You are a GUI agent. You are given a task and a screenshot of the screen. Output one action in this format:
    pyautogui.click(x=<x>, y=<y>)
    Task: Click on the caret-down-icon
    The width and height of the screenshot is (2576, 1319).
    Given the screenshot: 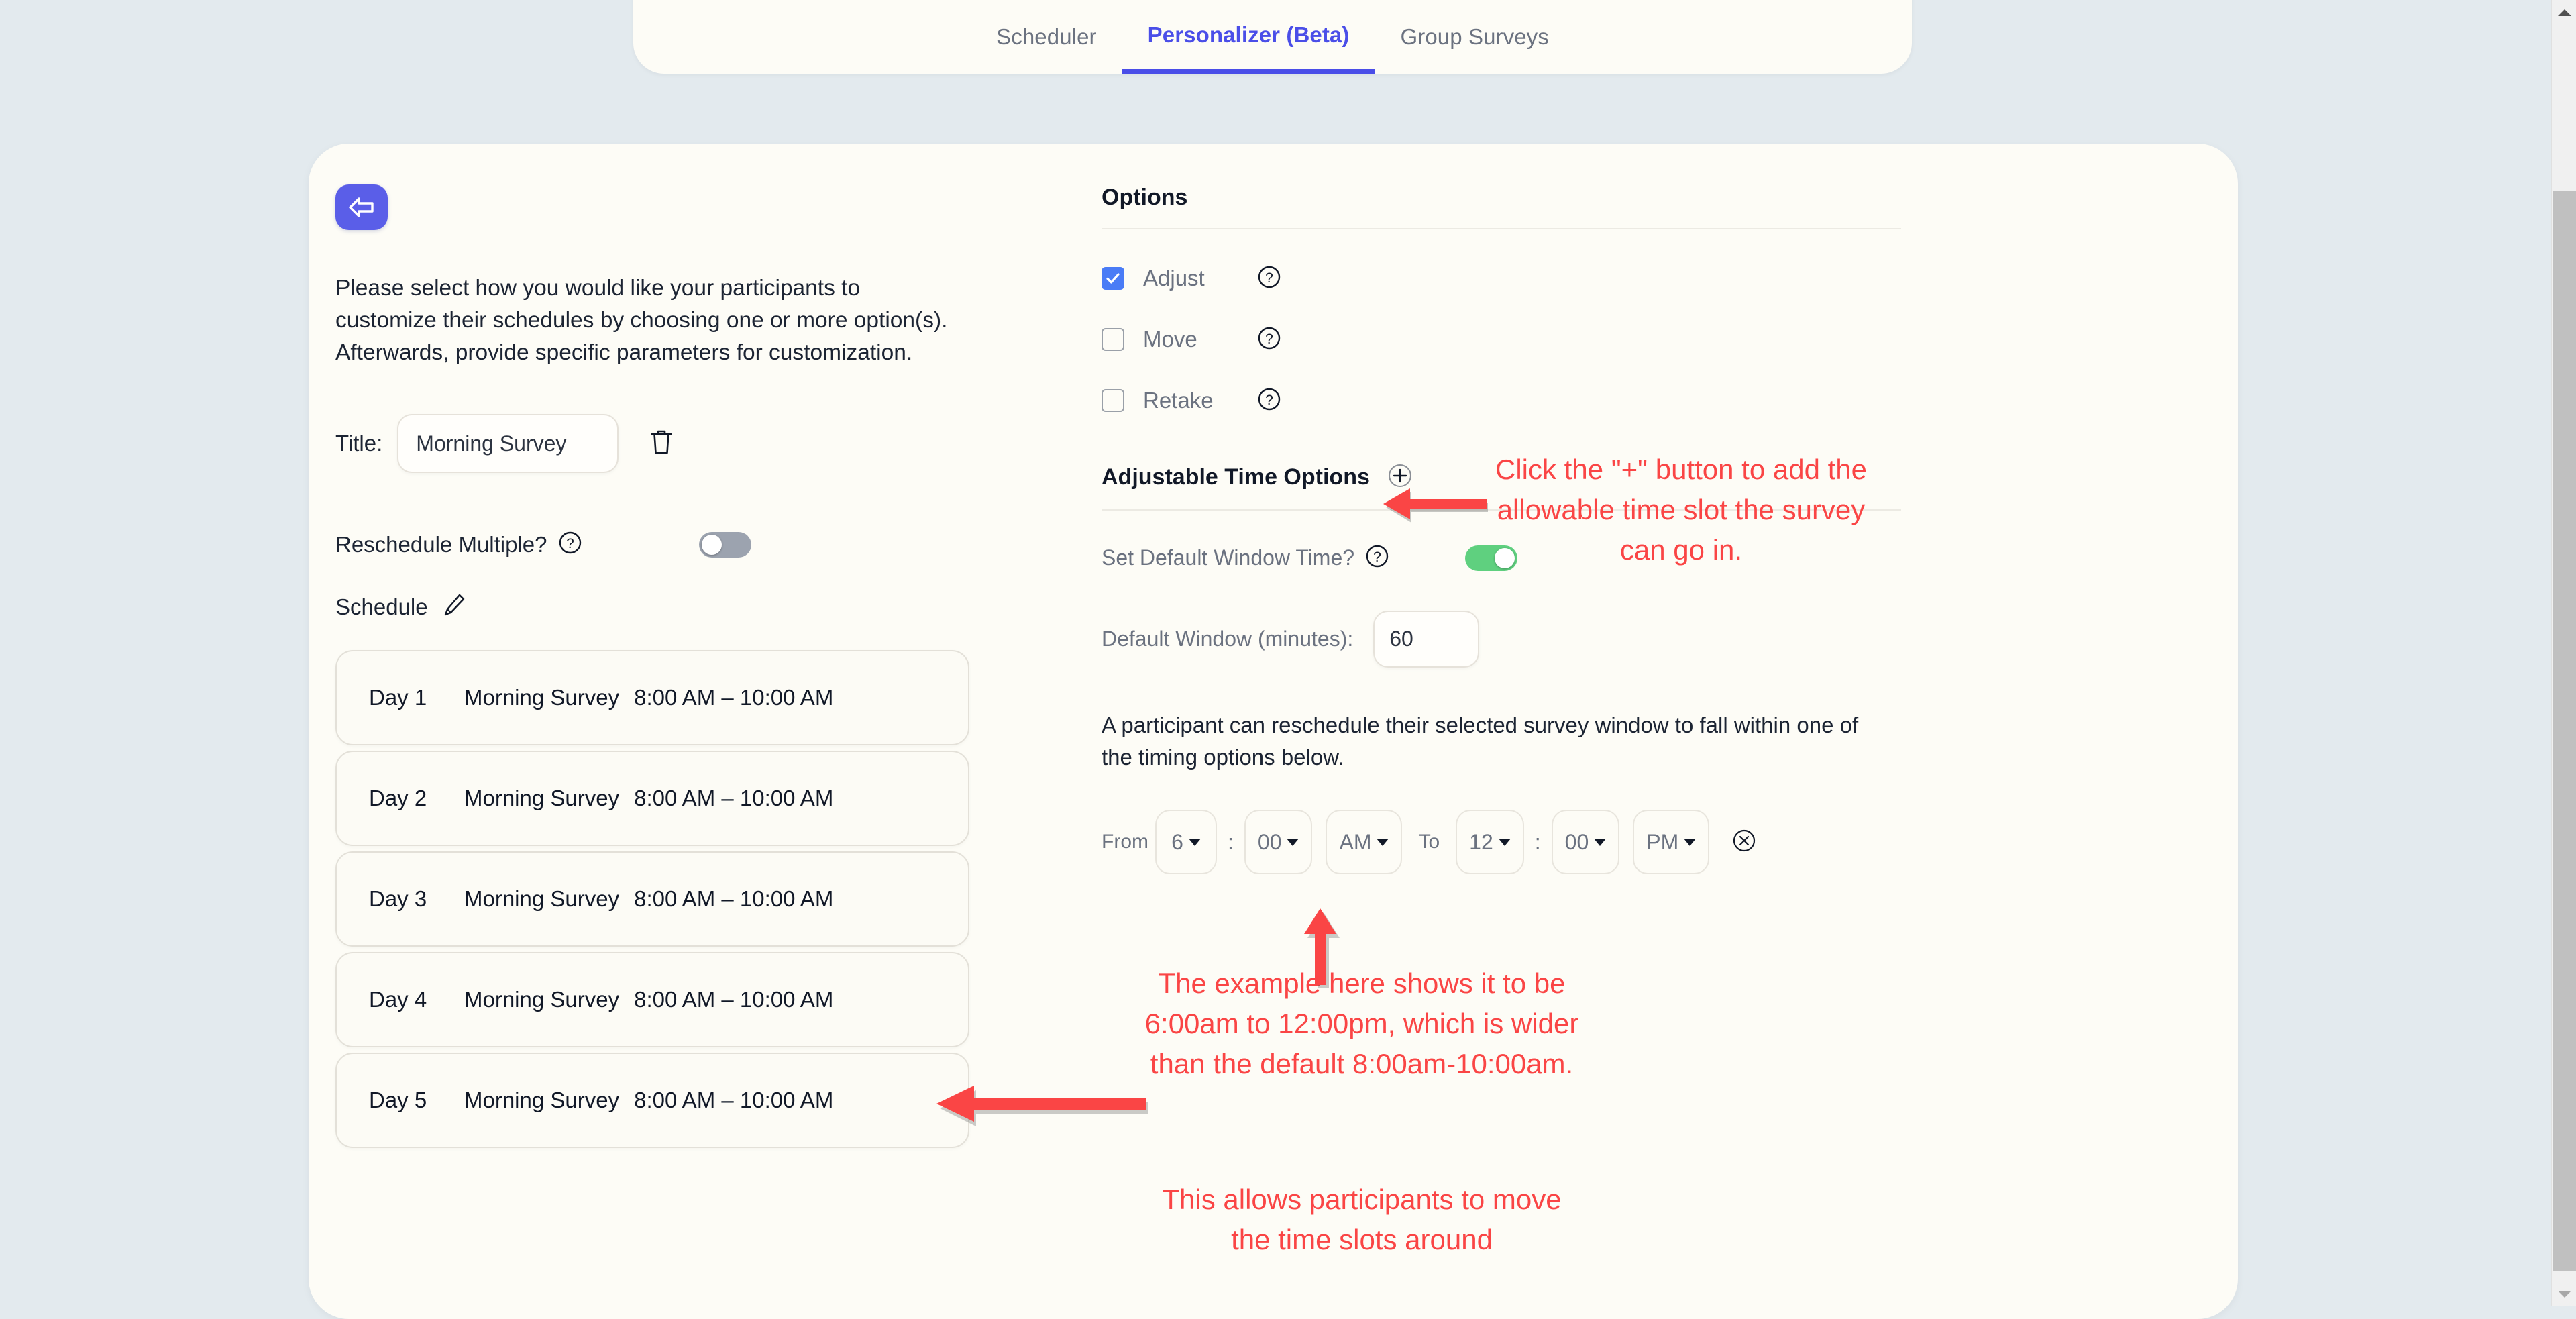 What is the action you would take?
    pyautogui.click(x=2564, y=1294)
    